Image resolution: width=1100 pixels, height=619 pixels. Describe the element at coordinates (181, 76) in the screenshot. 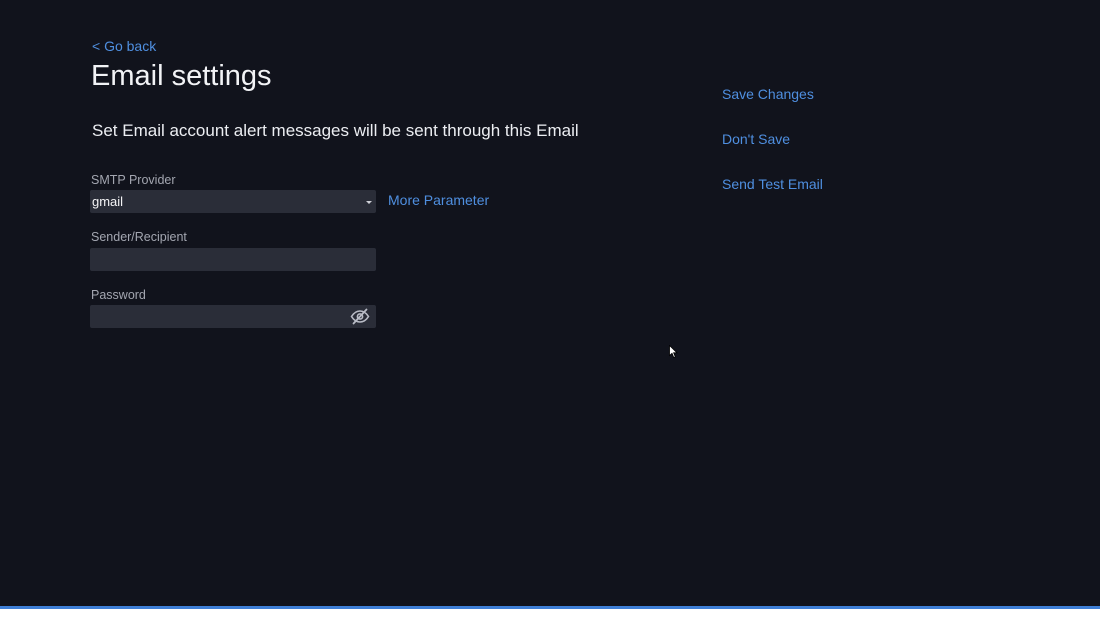

I see `page-title: Email settings` at that location.